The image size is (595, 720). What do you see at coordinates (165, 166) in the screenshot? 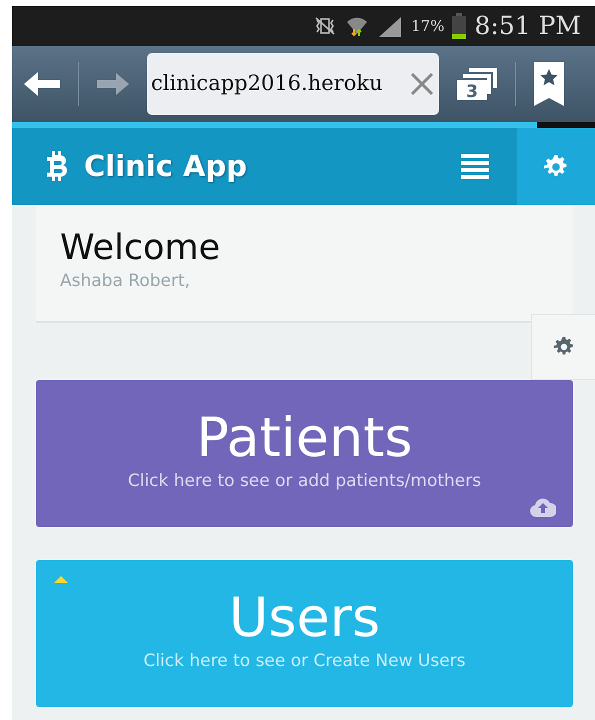
I see `app-title: Clinic App` at bounding box center [165, 166].